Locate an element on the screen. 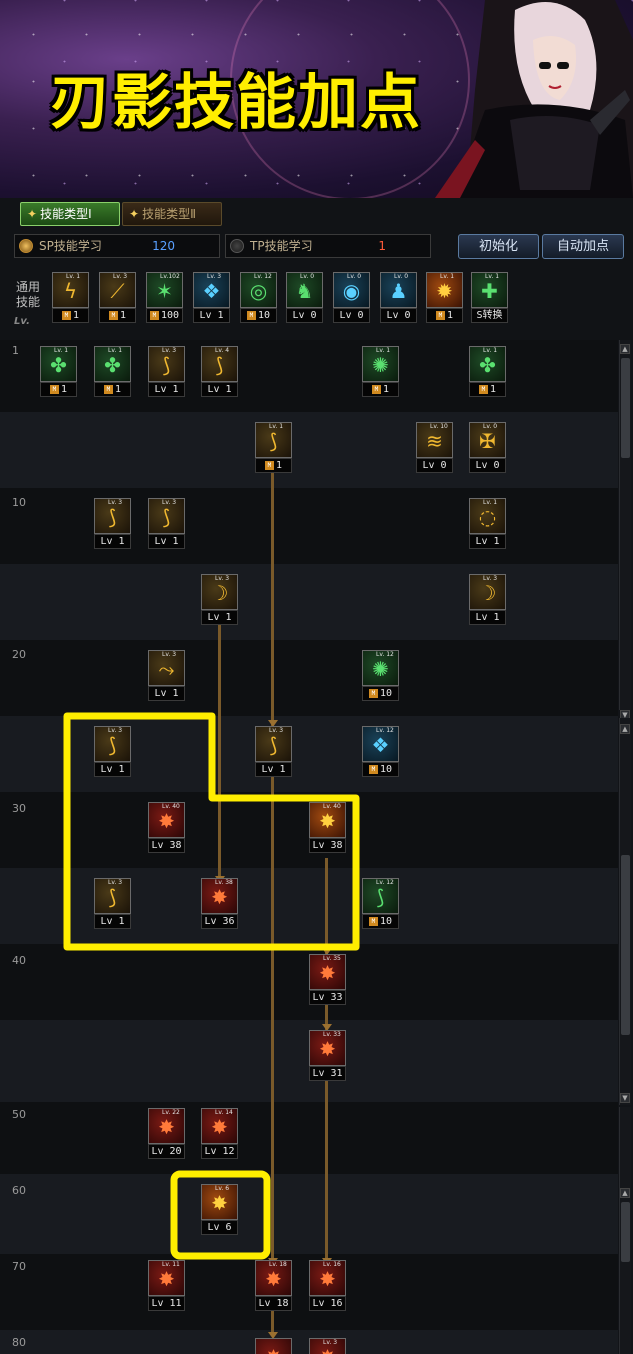  skill-slot: ⟆ Lv. 12 M 10 is located at coordinates (380, 904).